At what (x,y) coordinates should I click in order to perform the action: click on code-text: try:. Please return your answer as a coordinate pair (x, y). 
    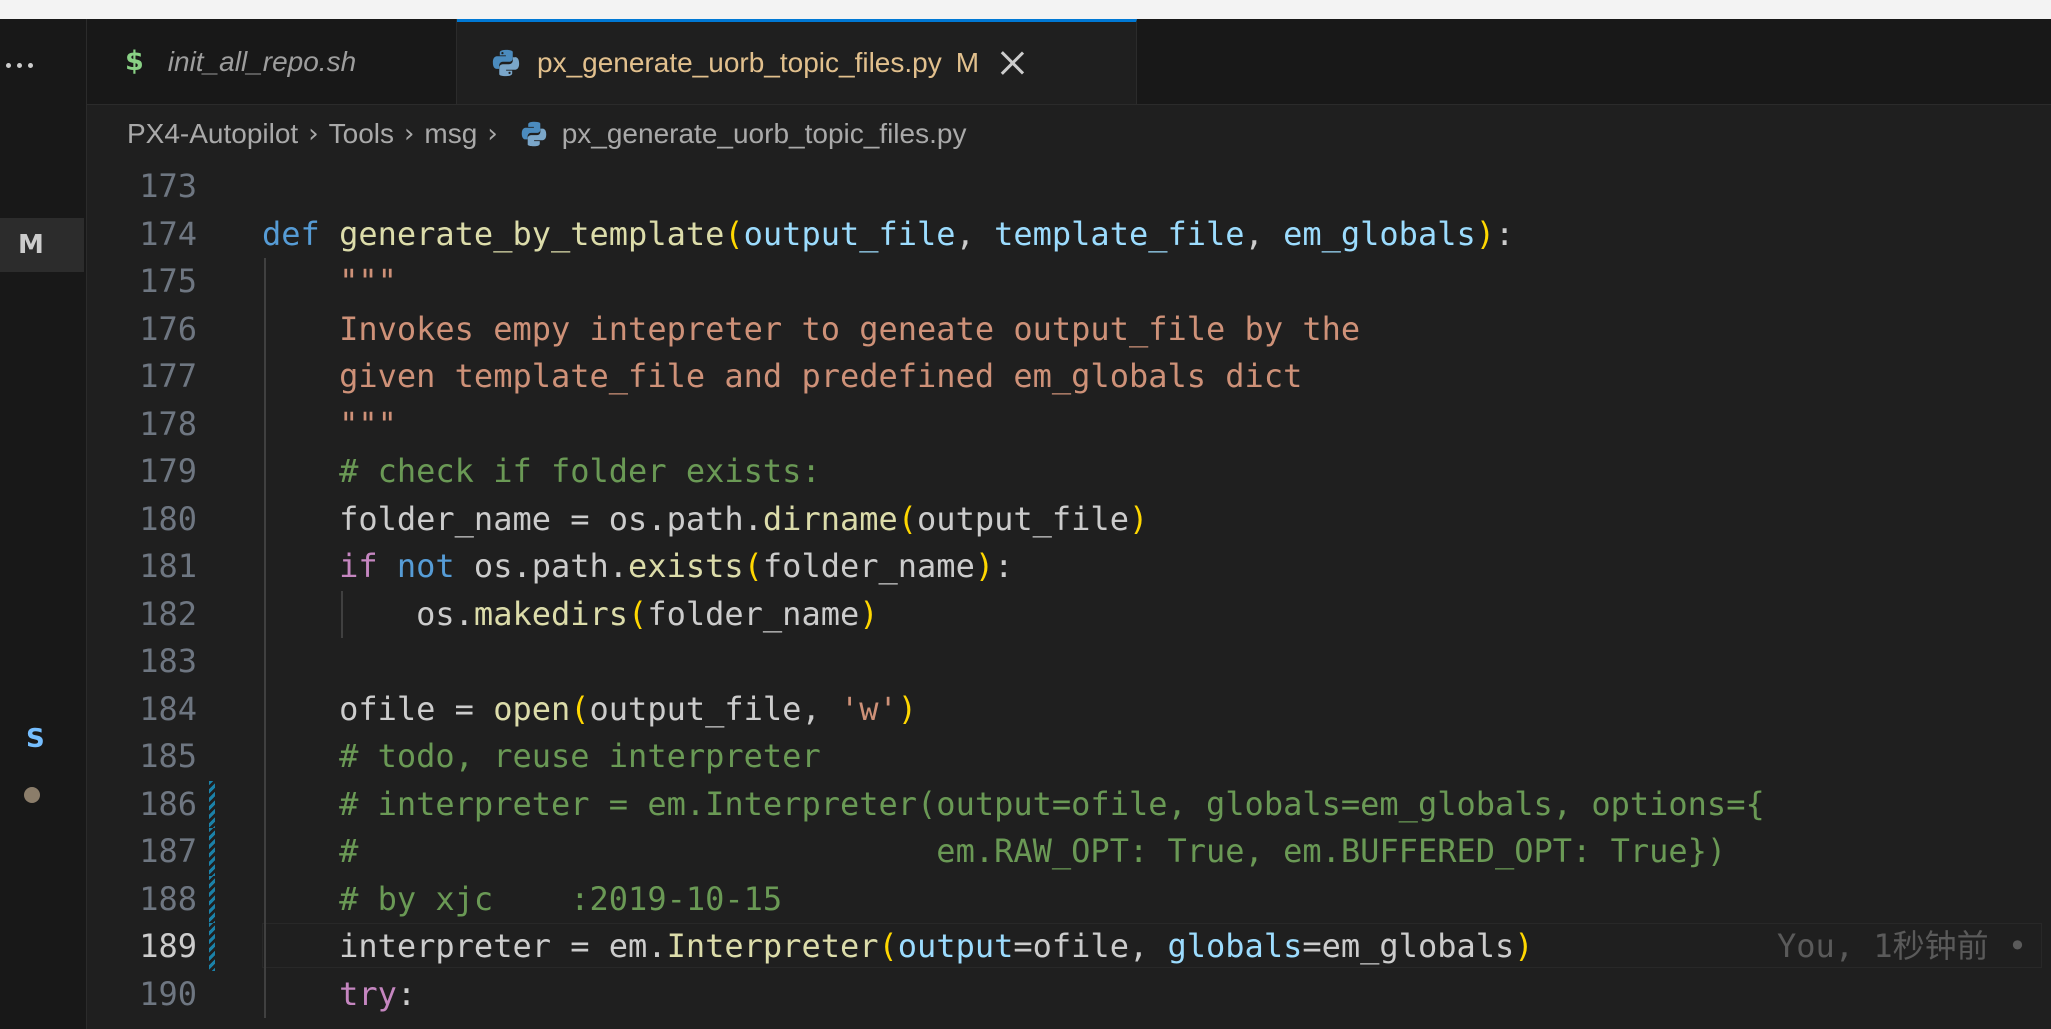
    Looking at the image, I should click on (339, 995).